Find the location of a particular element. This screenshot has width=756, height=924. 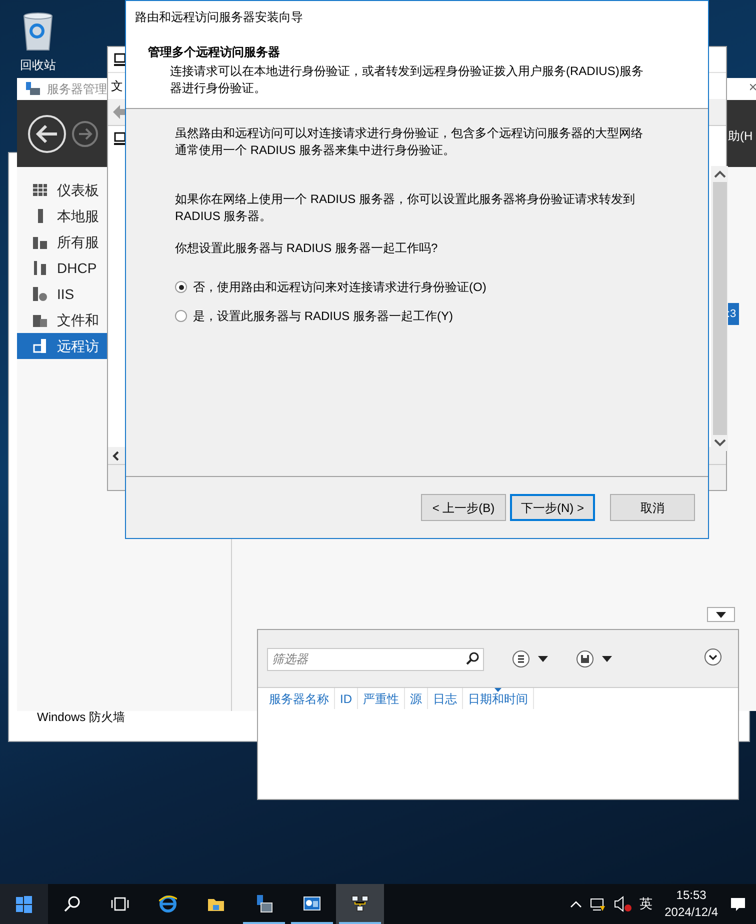

clock-date: 2024/12/4 is located at coordinates (691, 912).